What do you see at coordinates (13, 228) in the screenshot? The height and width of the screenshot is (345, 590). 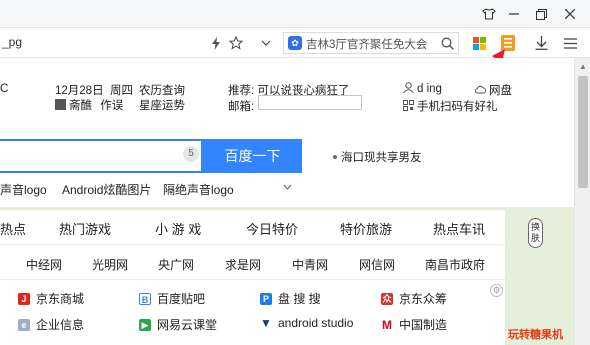 I see `tab-hot: 热点` at bounding box center [13, 228].